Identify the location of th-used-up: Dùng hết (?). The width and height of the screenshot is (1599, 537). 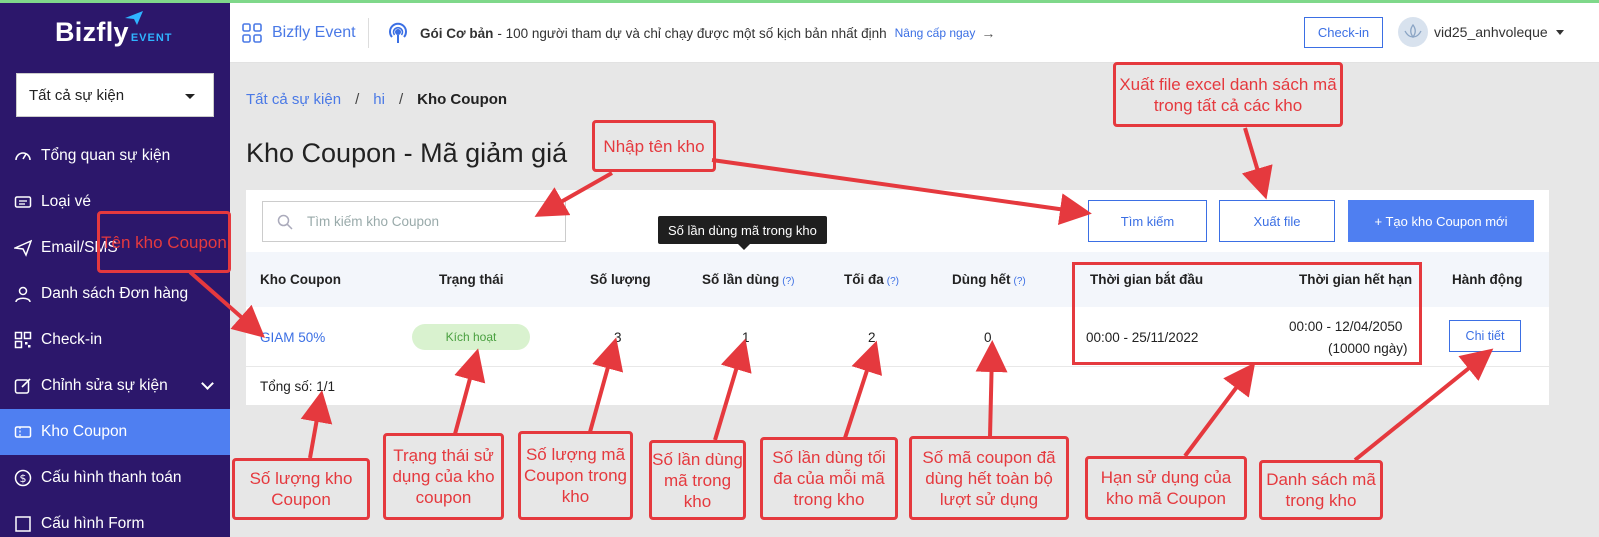
(989, 279).